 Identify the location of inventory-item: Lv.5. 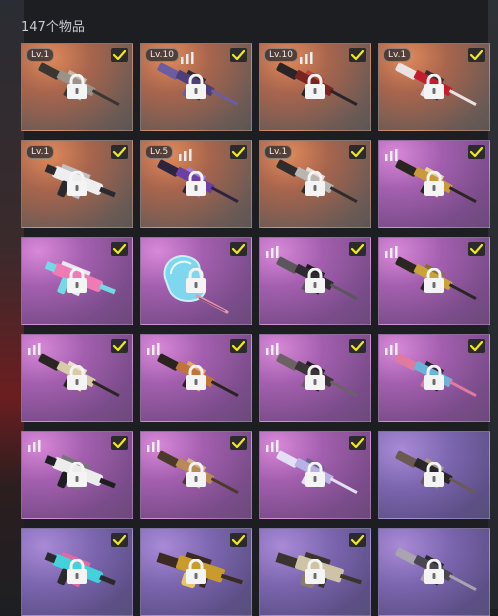
(196, 184).